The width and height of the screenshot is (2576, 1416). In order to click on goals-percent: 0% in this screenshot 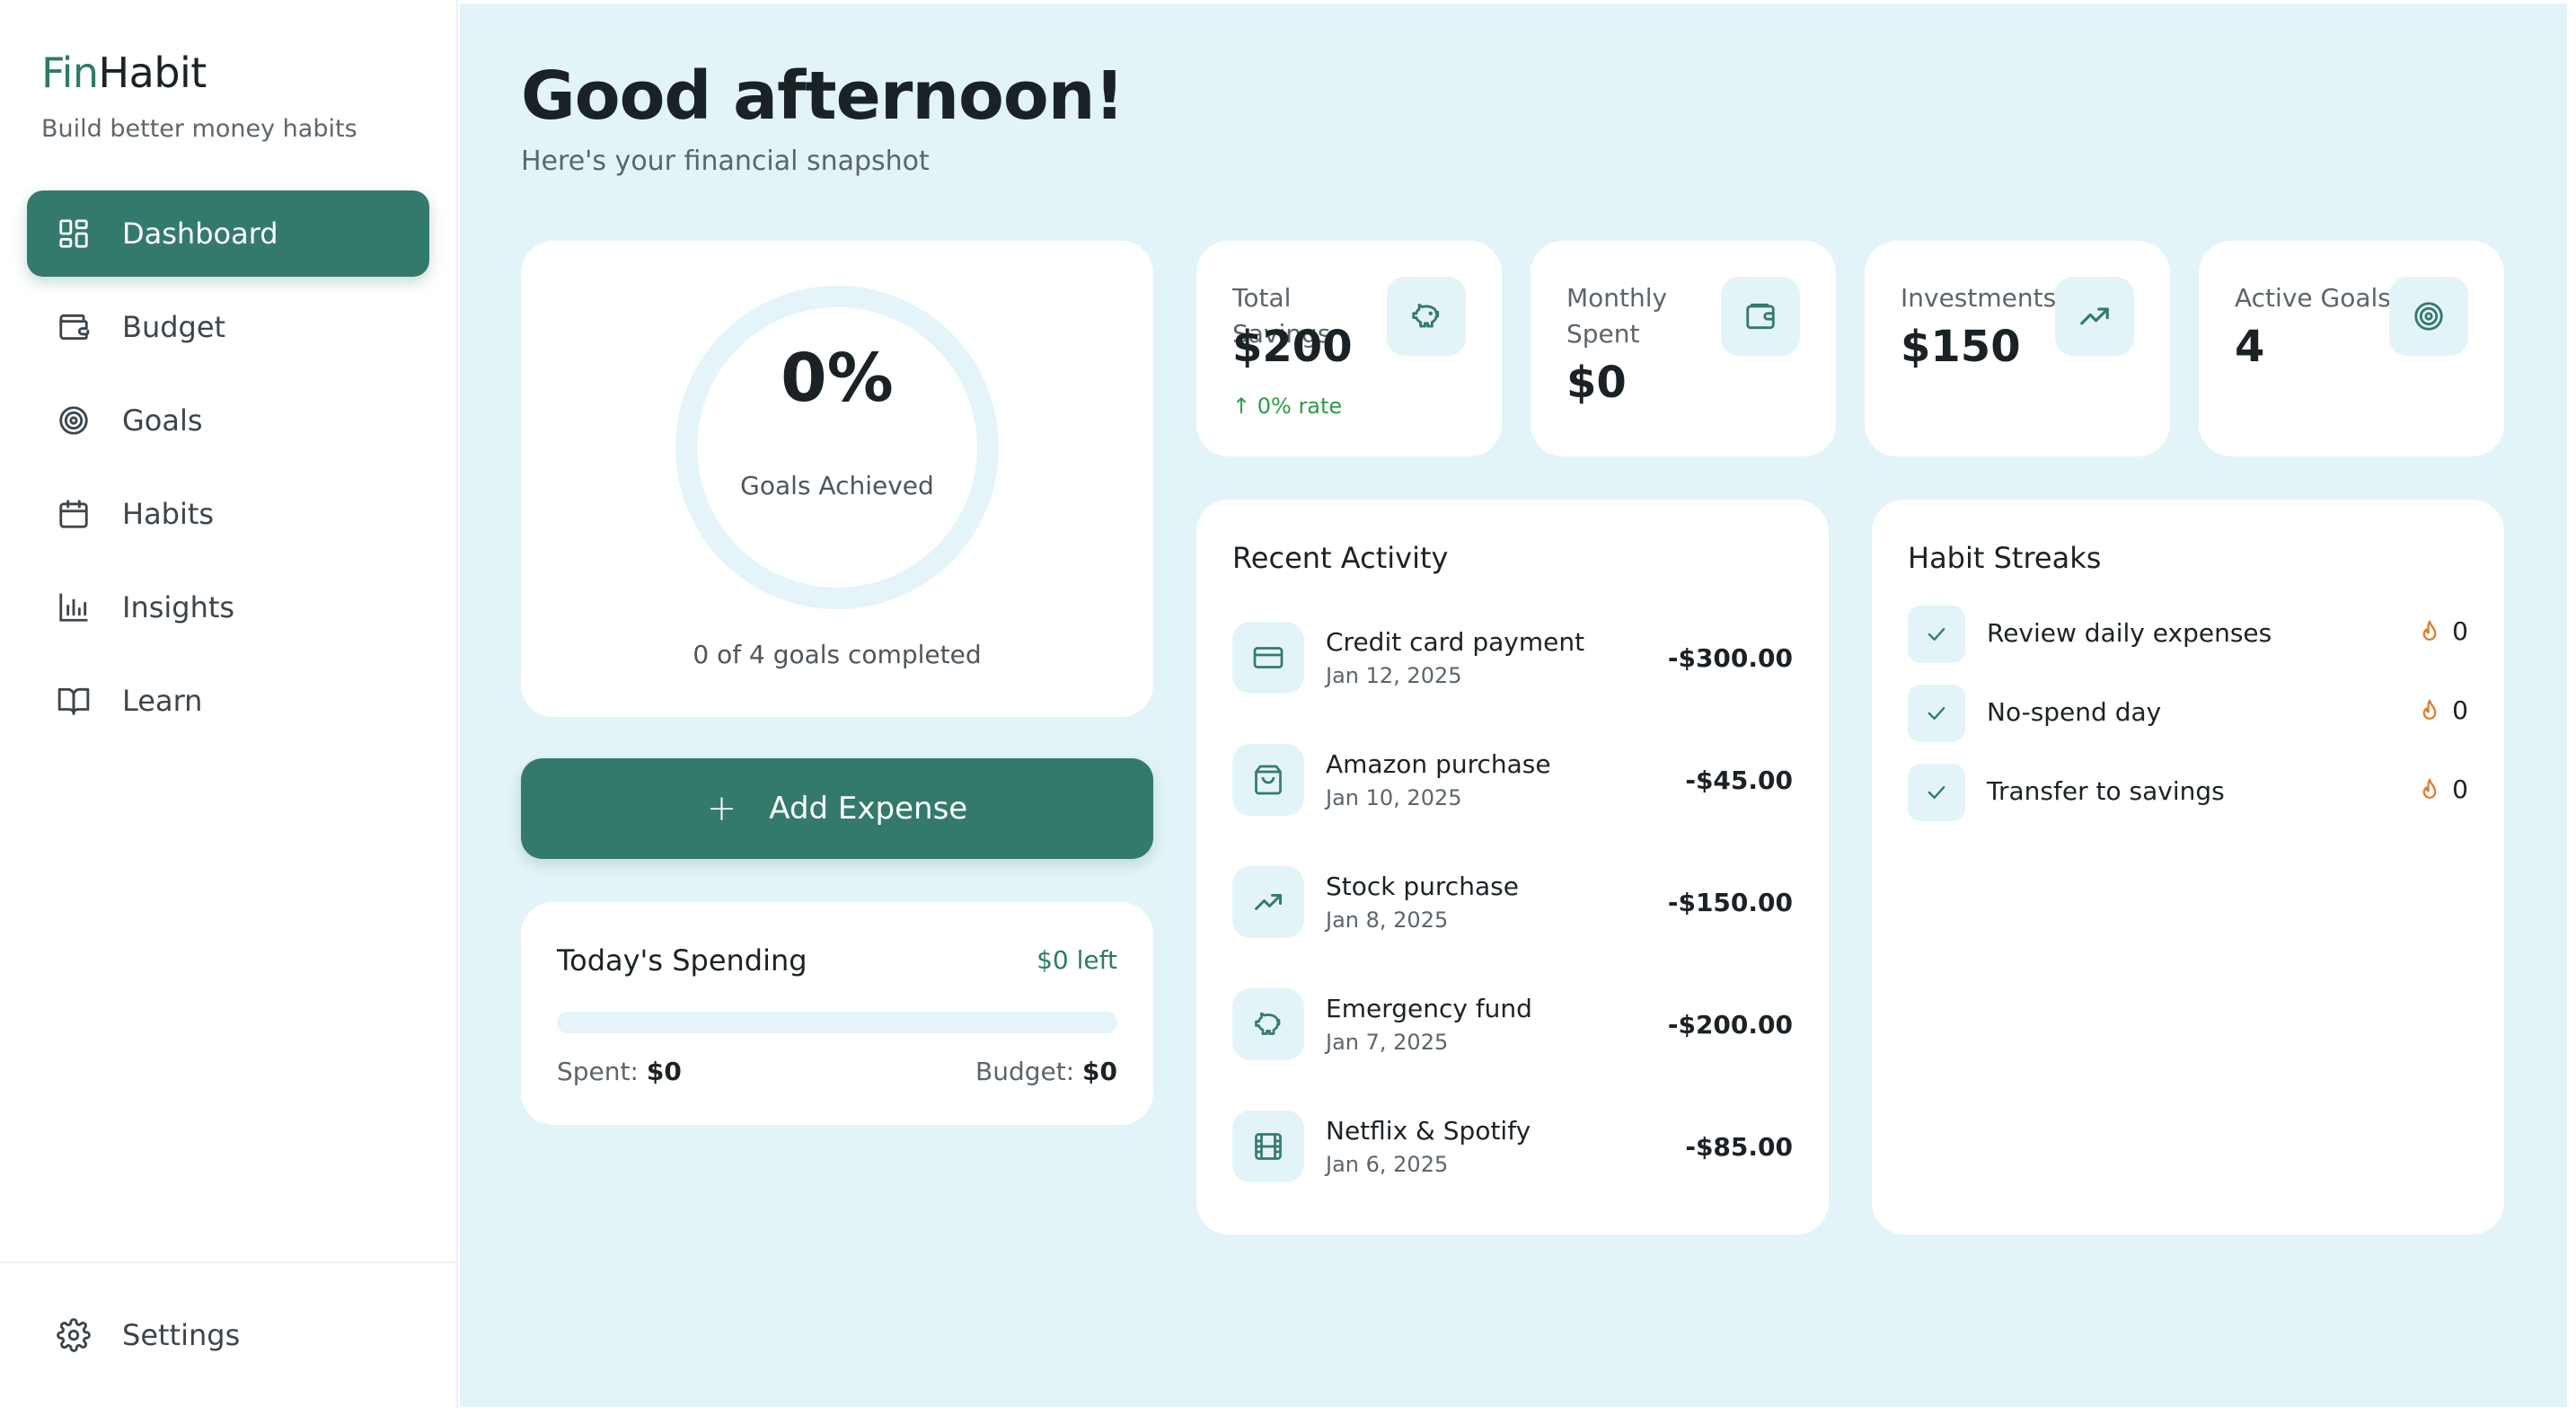, I will do `click(837, 379)`.